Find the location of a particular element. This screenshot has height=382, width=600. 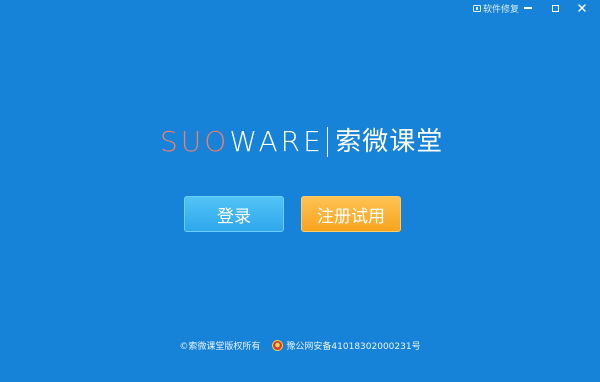

software-repair-label: 软件修复 is located at coordinates (501, 10).